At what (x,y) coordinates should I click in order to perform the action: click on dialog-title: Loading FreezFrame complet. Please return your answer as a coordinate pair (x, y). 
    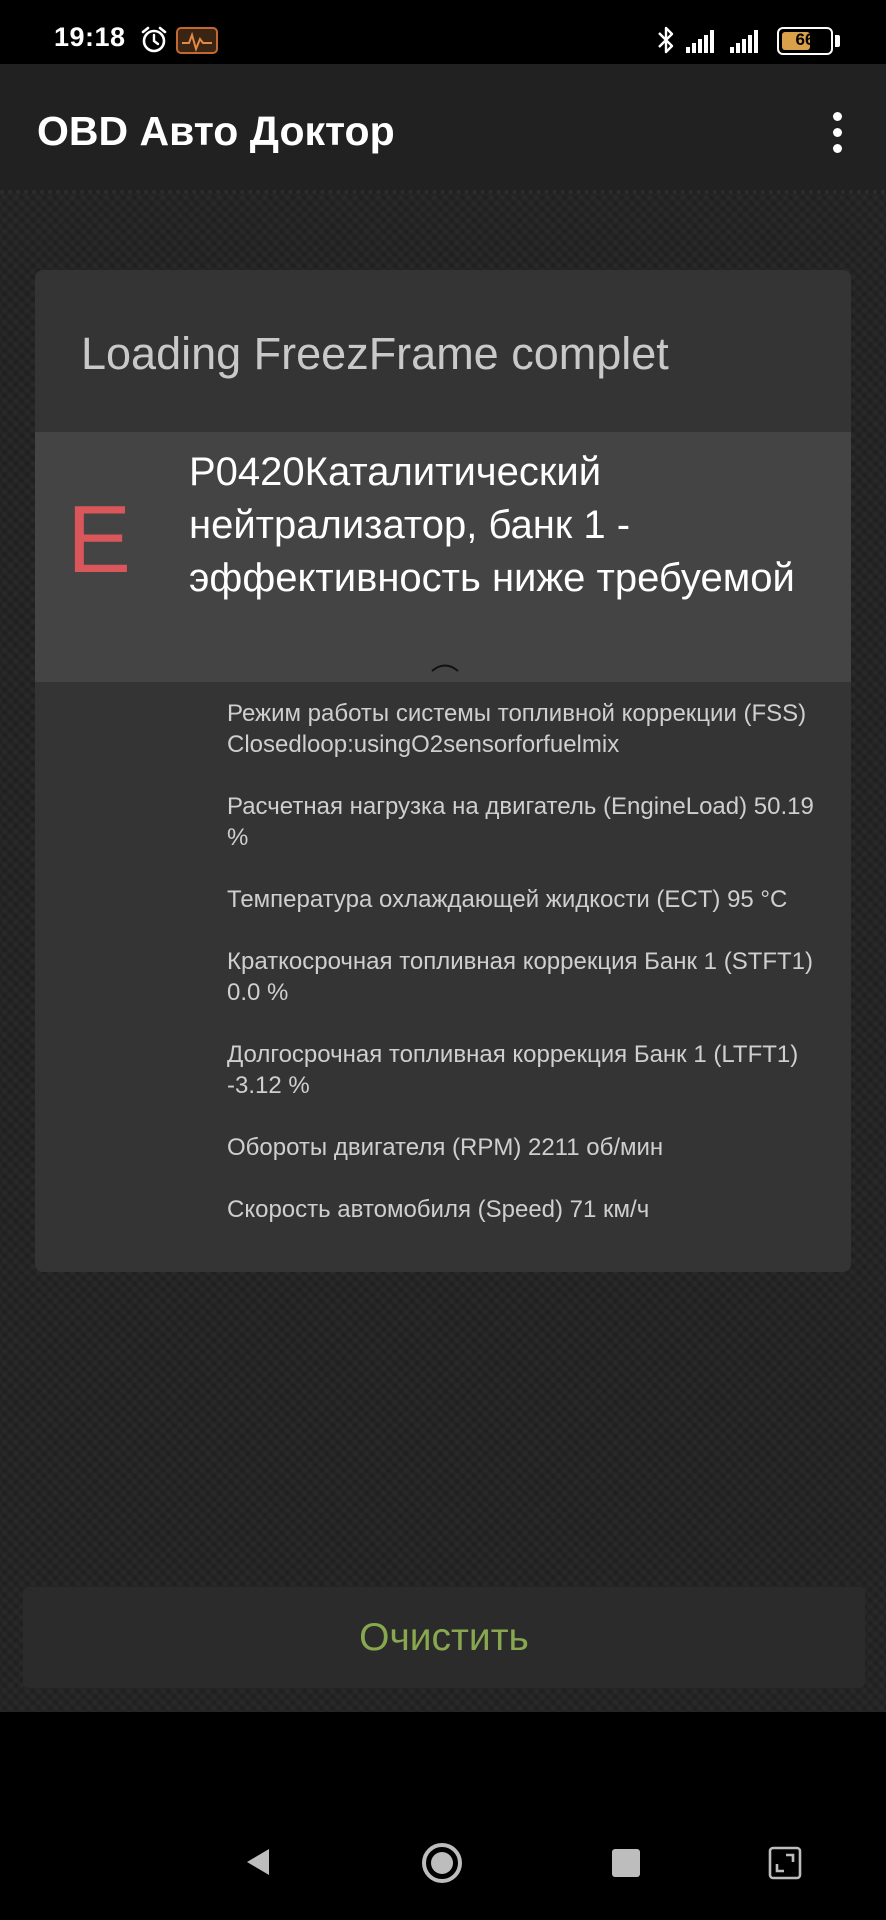
    Looking at the image, I should click on (375, 353).